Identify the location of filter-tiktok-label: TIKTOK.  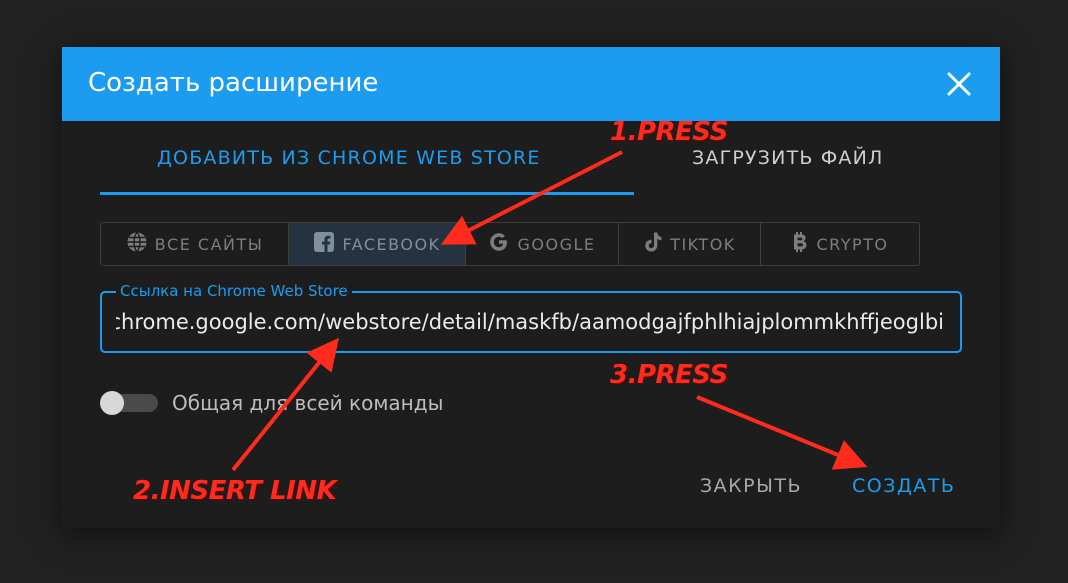
(703, 244).